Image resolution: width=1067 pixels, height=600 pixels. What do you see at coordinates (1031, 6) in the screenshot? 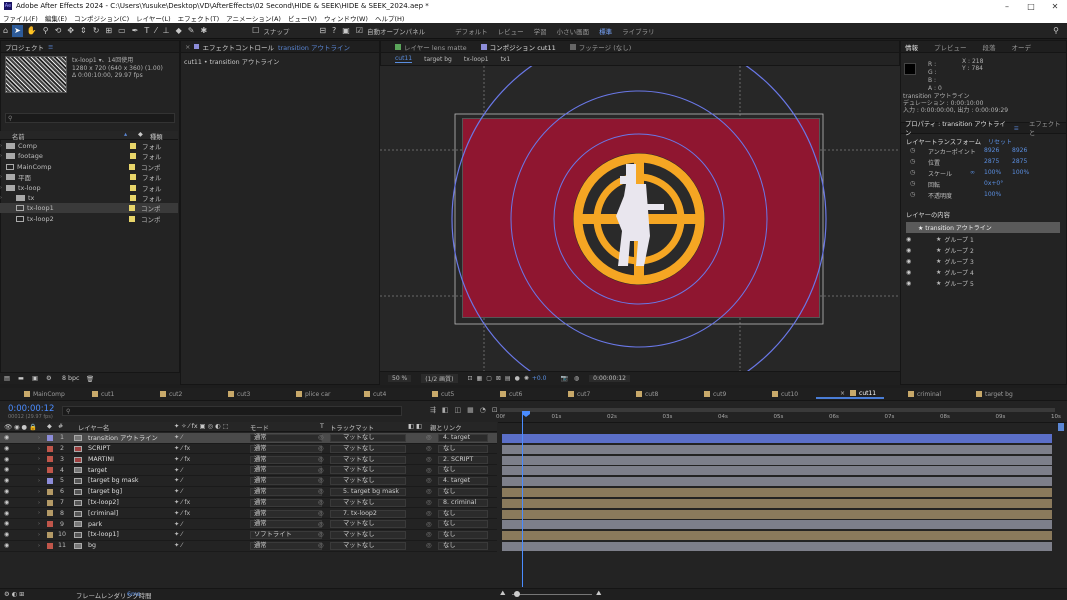
I see `maximize-icon: □` at bounding box center [1031, 6].